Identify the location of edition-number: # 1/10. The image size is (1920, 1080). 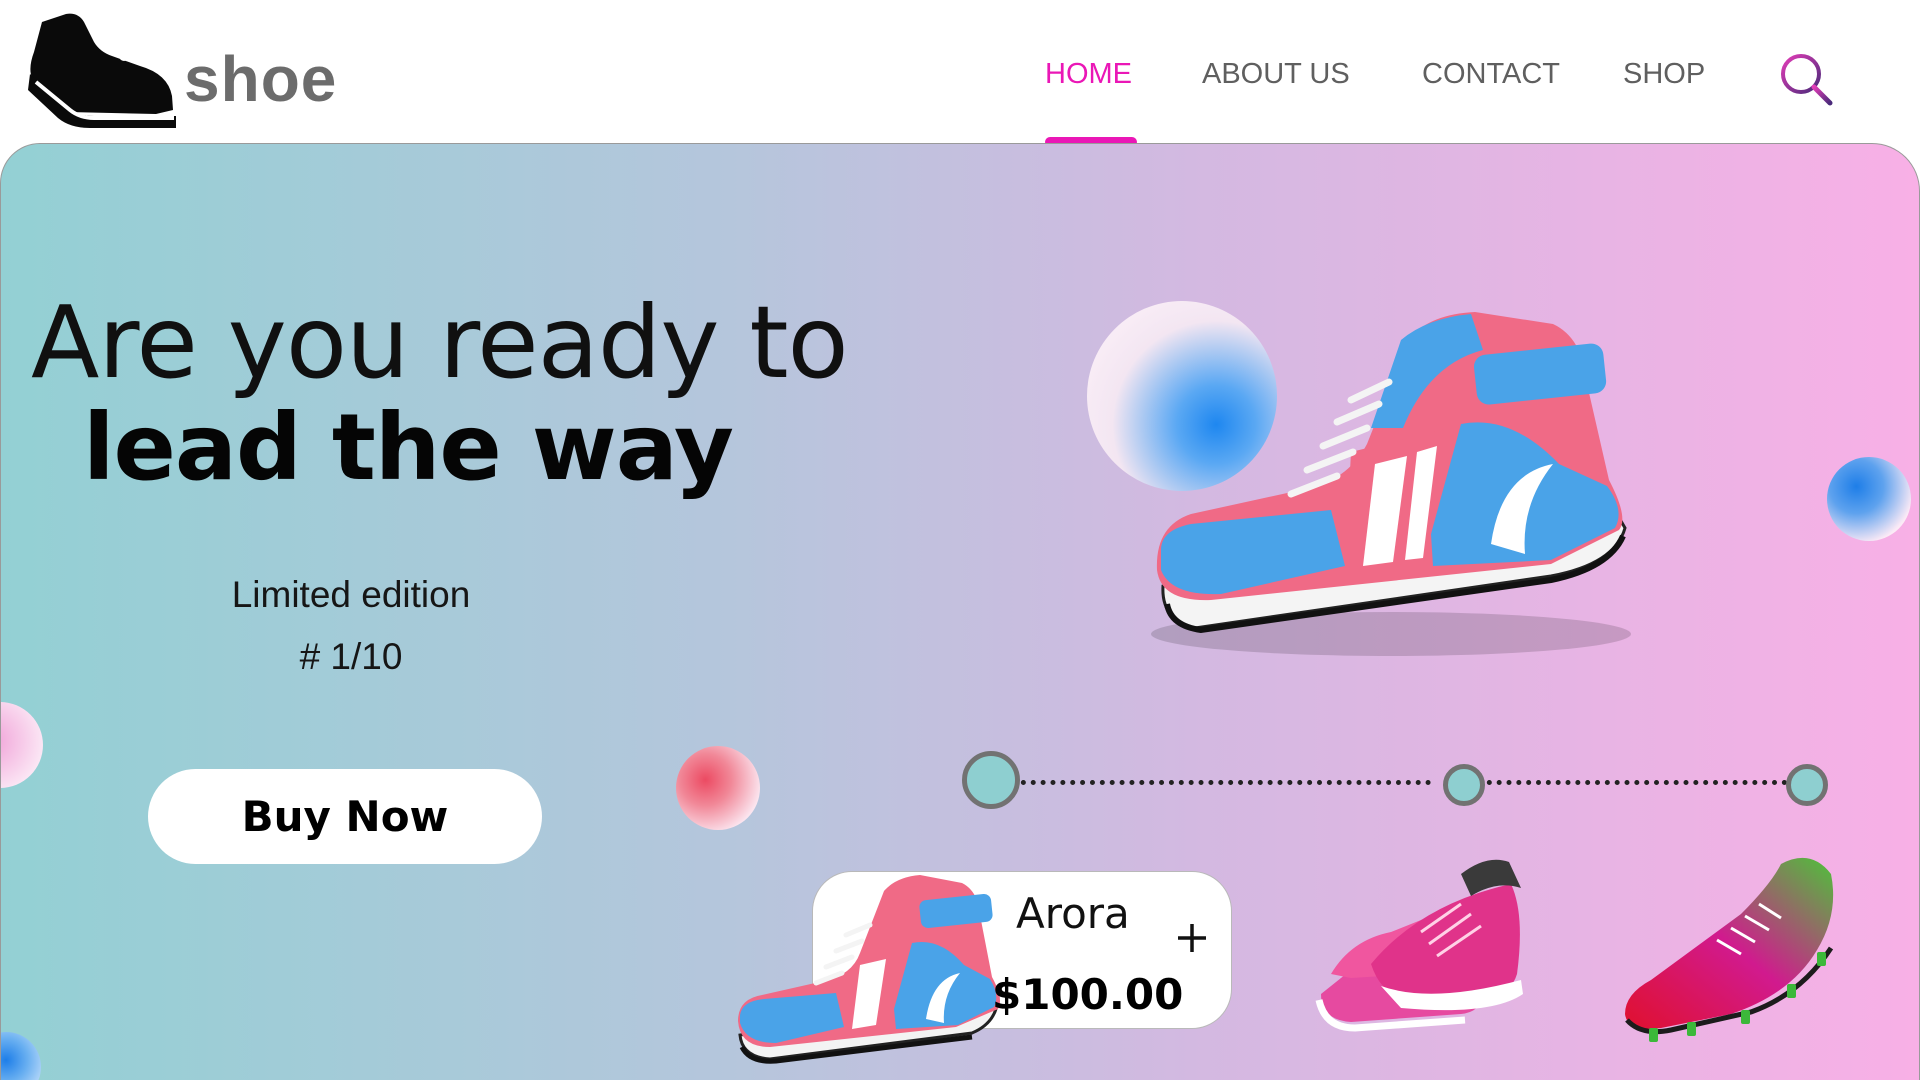
(351, 656).